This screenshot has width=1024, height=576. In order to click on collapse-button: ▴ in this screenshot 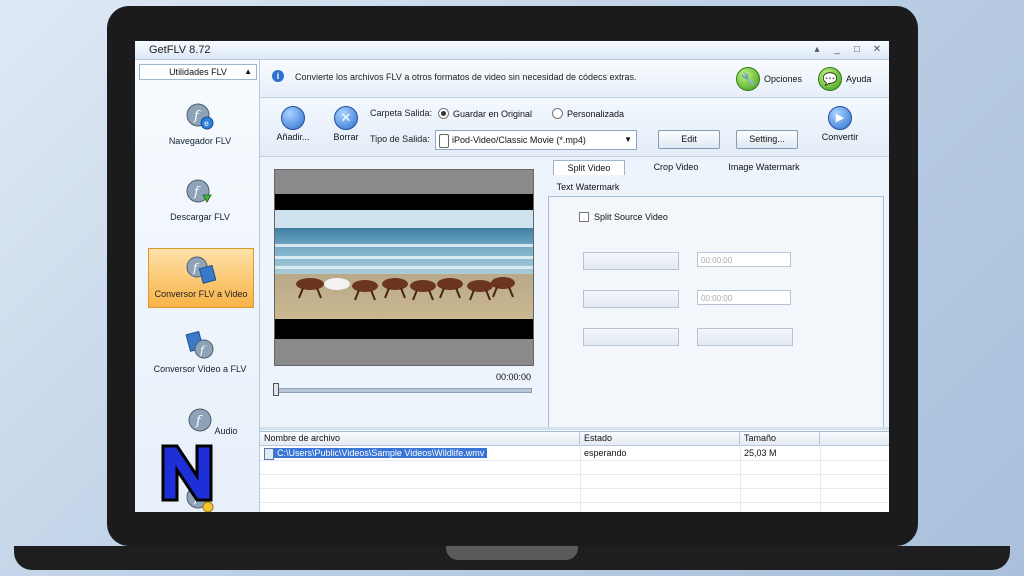, I will do `click(817, 49)`.